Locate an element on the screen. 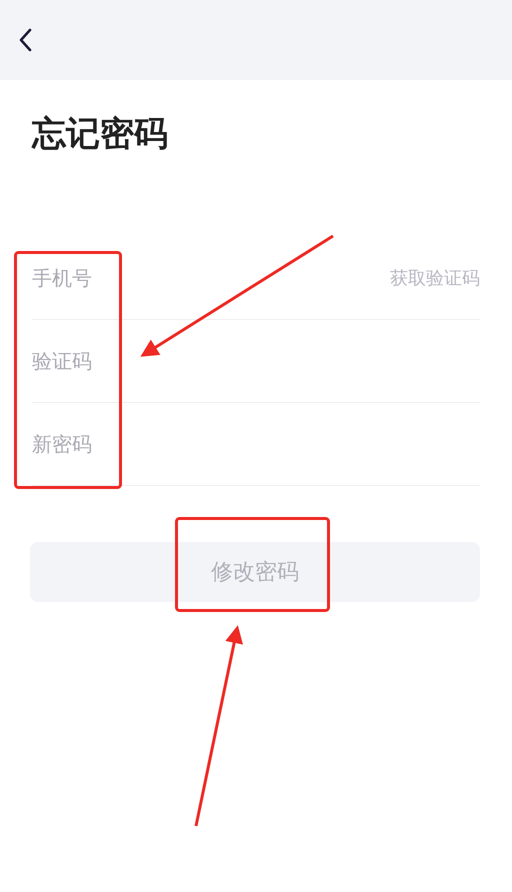 The width and height of the screenshot is (512, 892). page-title: 忘记密码 is located at coordinates (99, 134).